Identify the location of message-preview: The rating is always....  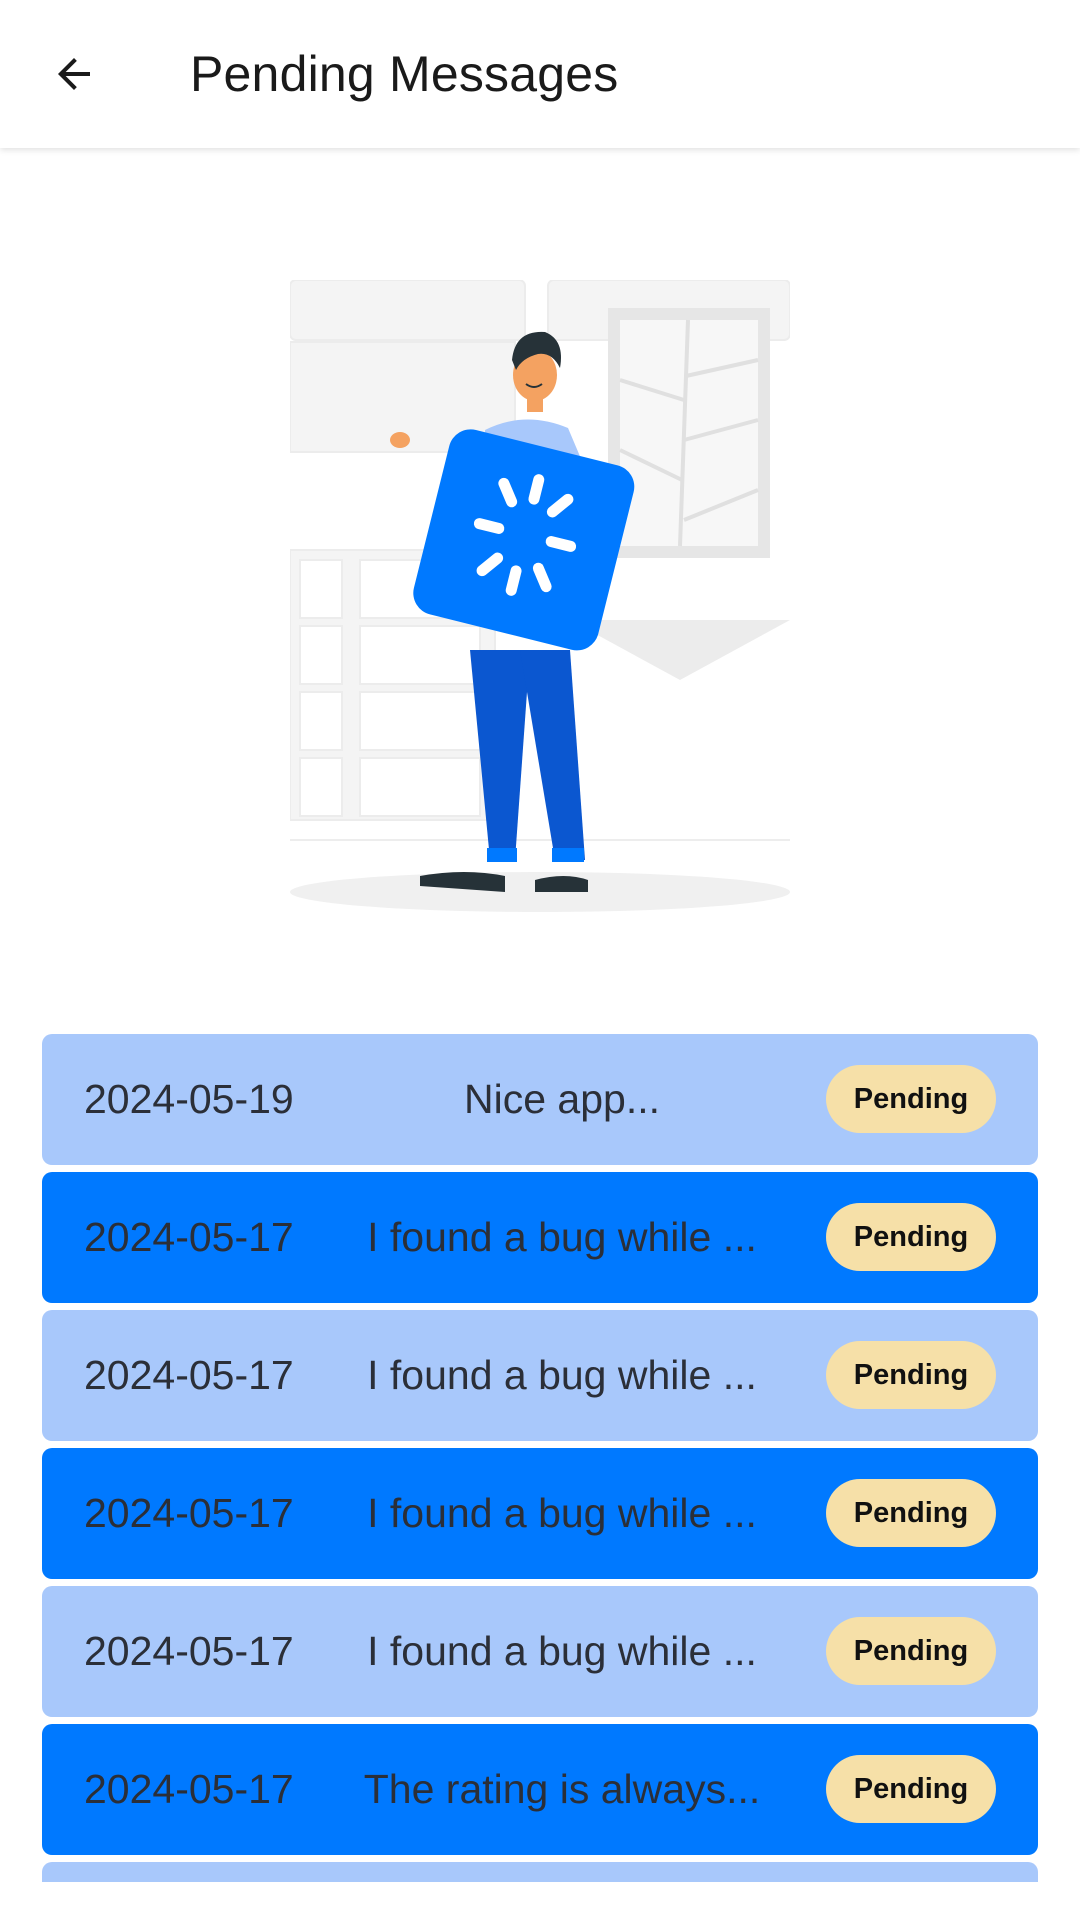
(562, 1789).